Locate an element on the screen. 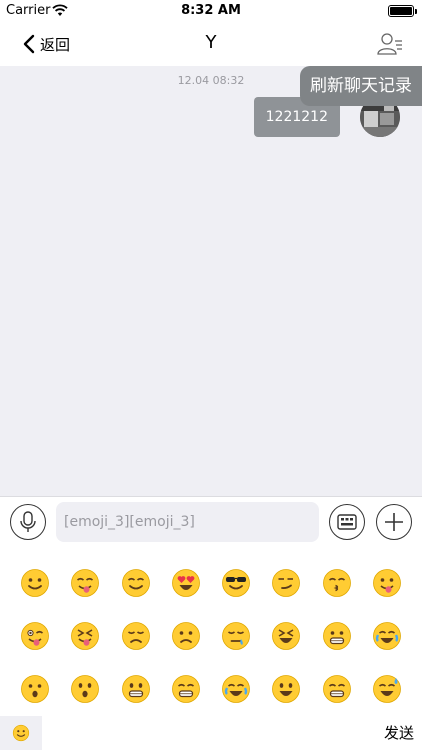  smiley-icon is located at coordinates (21, 733).